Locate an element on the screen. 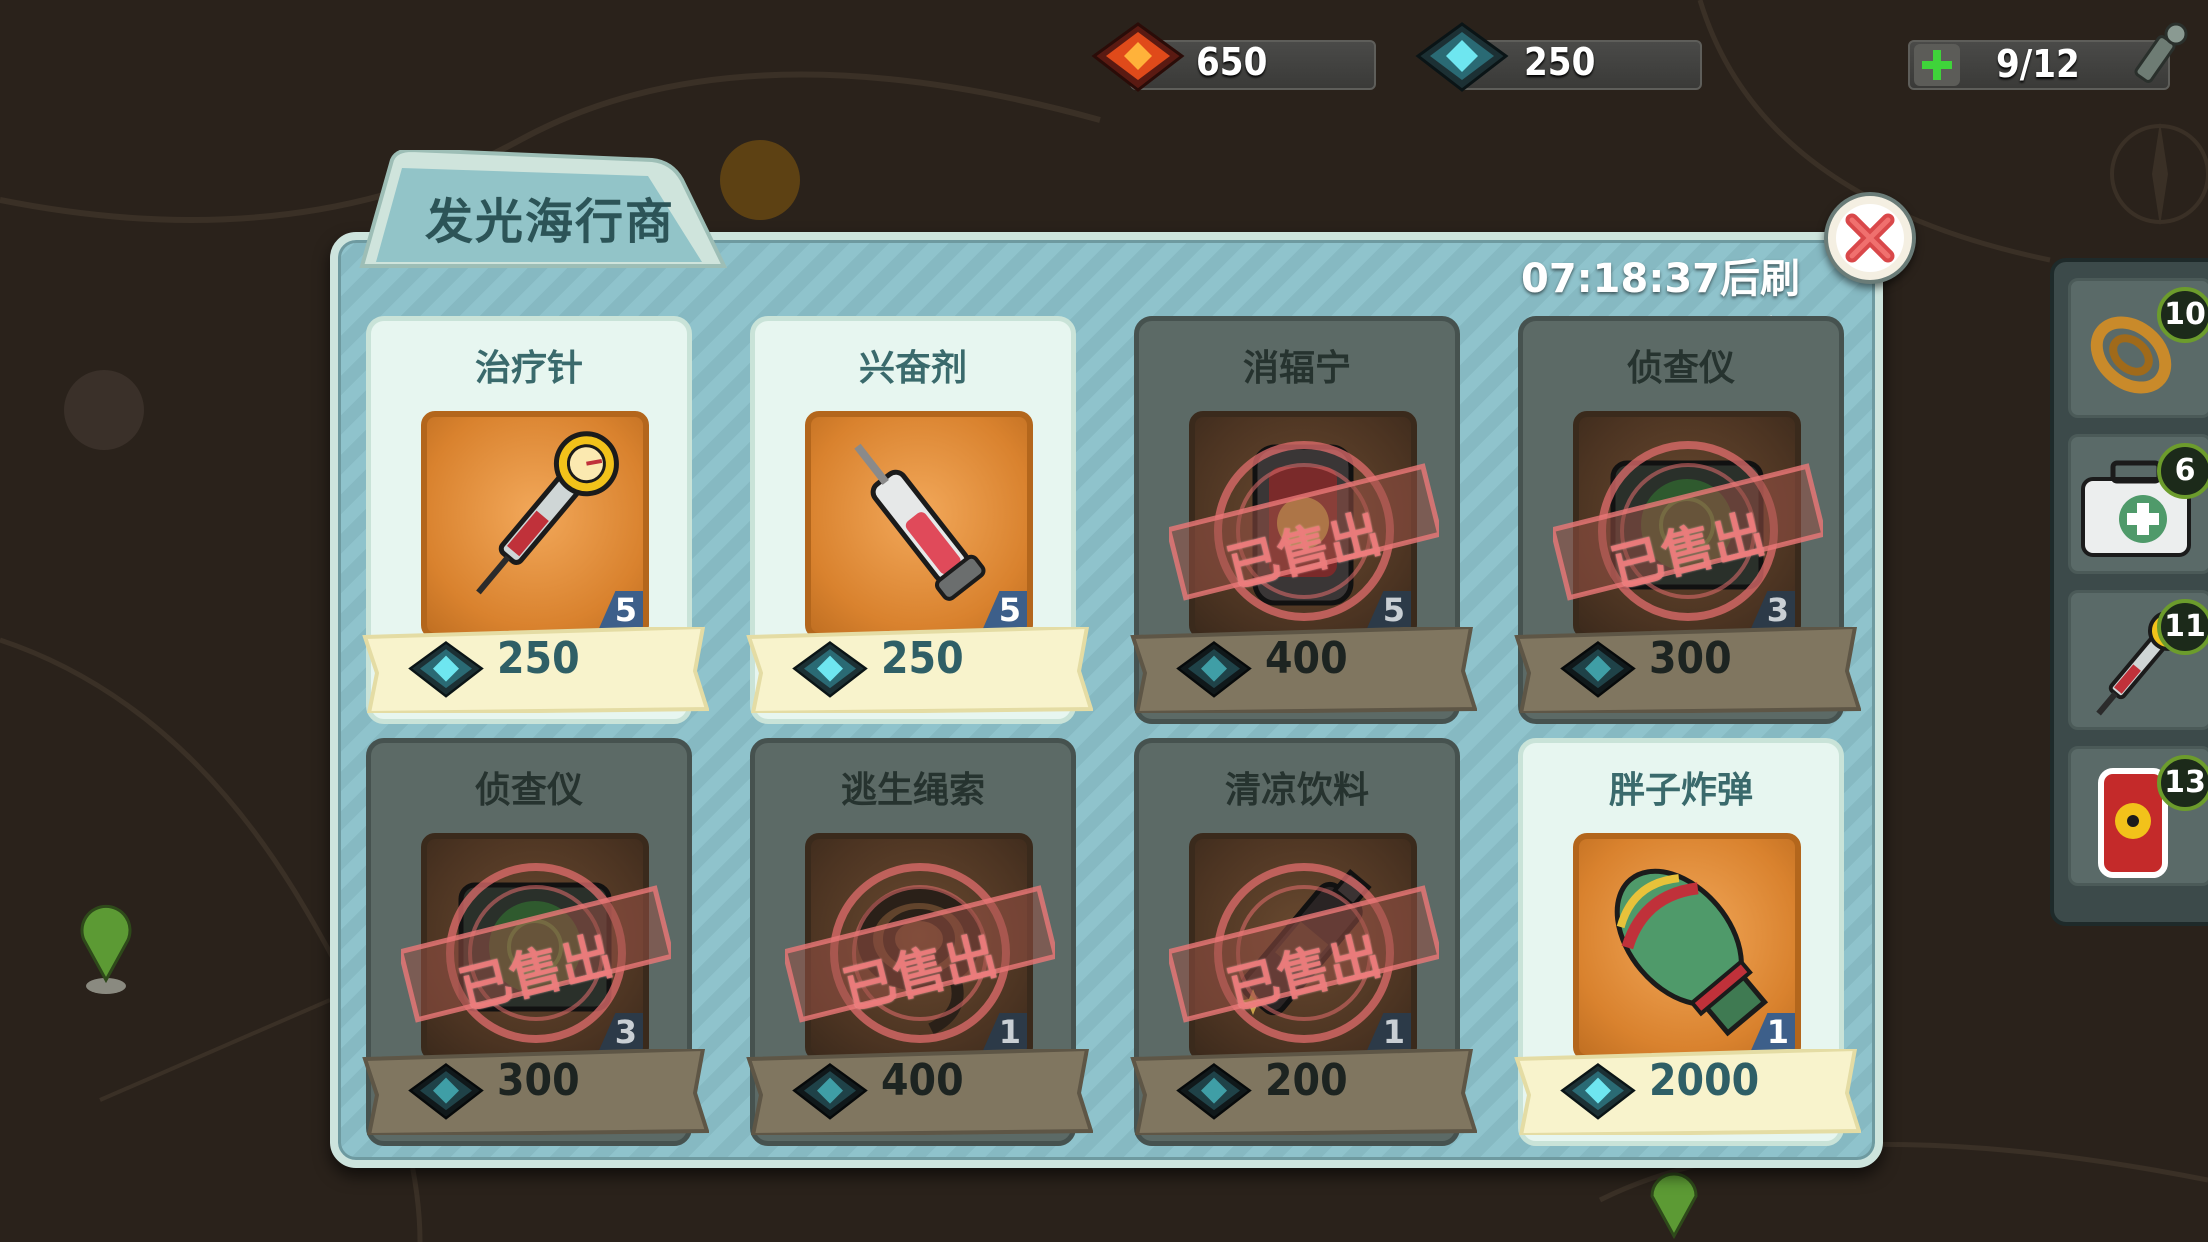 This screenshot has height=1242, width=2208. shop-item-card: 清凉饮料 1 已售出 200 is located at coordinates (1303, 942).